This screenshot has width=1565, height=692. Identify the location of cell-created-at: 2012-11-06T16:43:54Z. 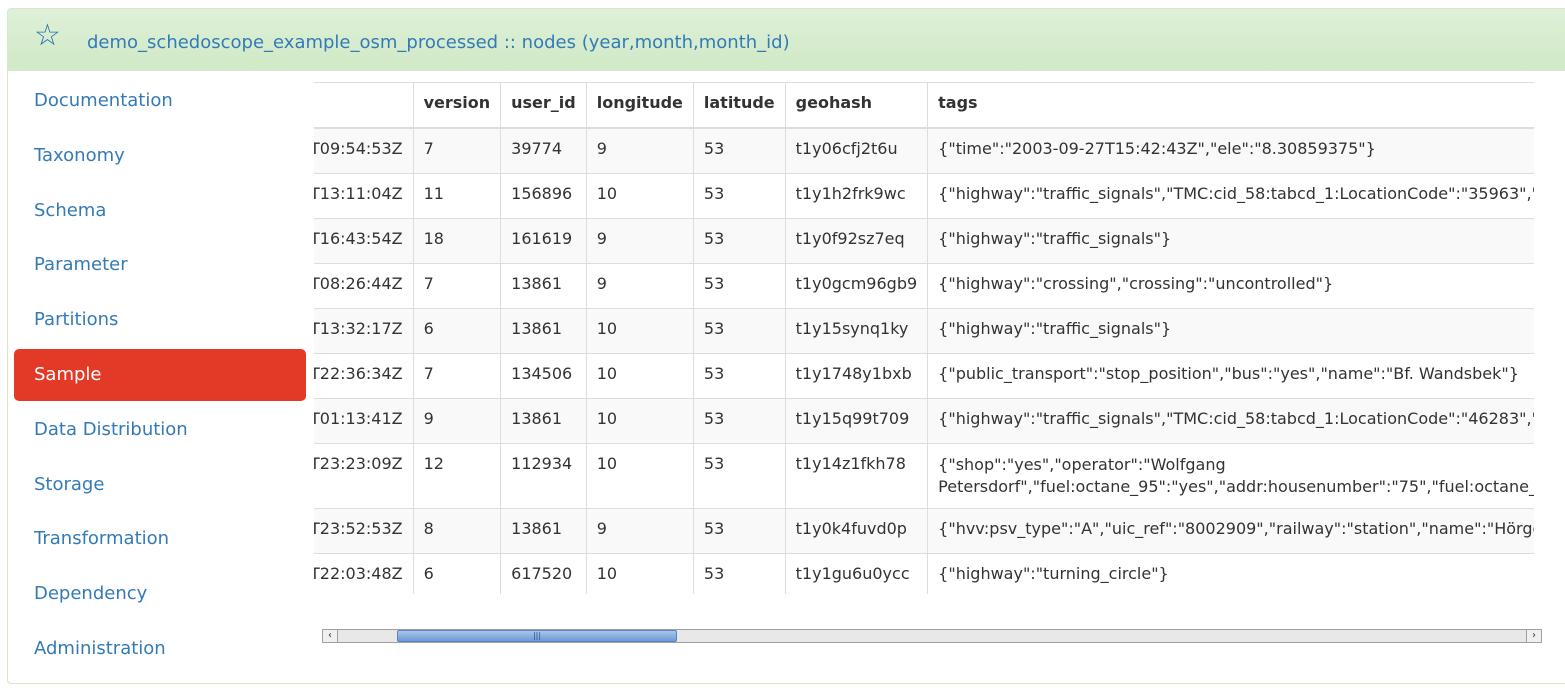
(364, 241).